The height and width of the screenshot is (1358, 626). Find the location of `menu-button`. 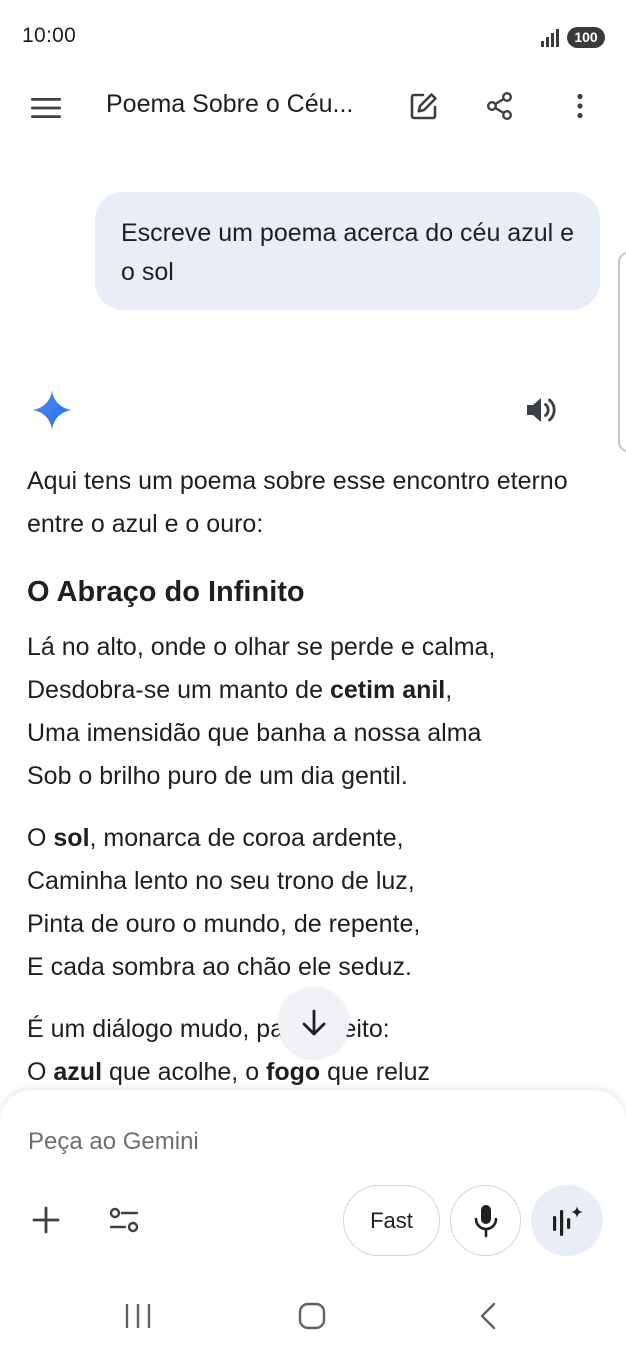

menu-button is located at coordinates (46, 108).